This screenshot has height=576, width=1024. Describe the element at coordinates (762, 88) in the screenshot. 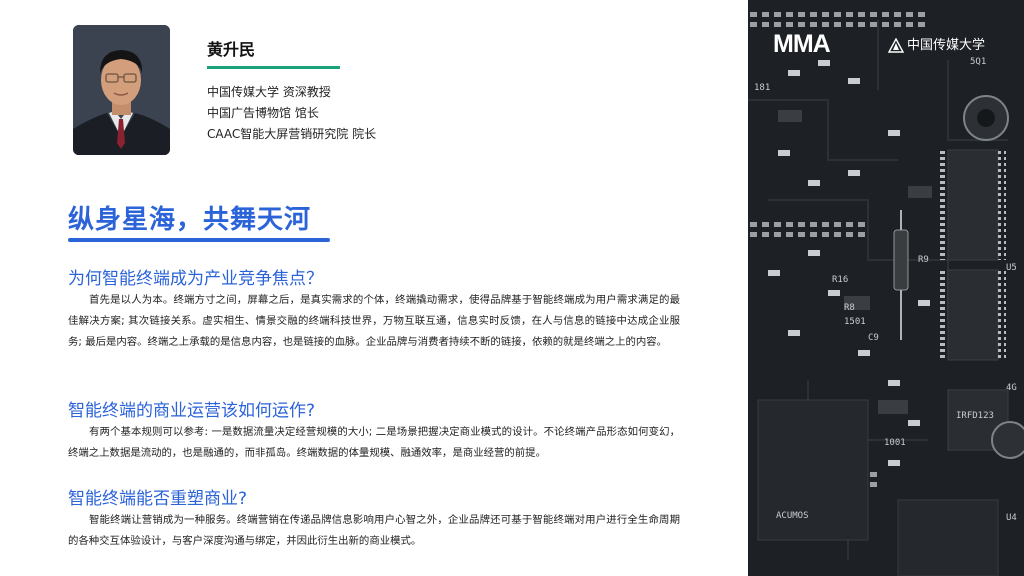

I see `board-label: 181` at that location.